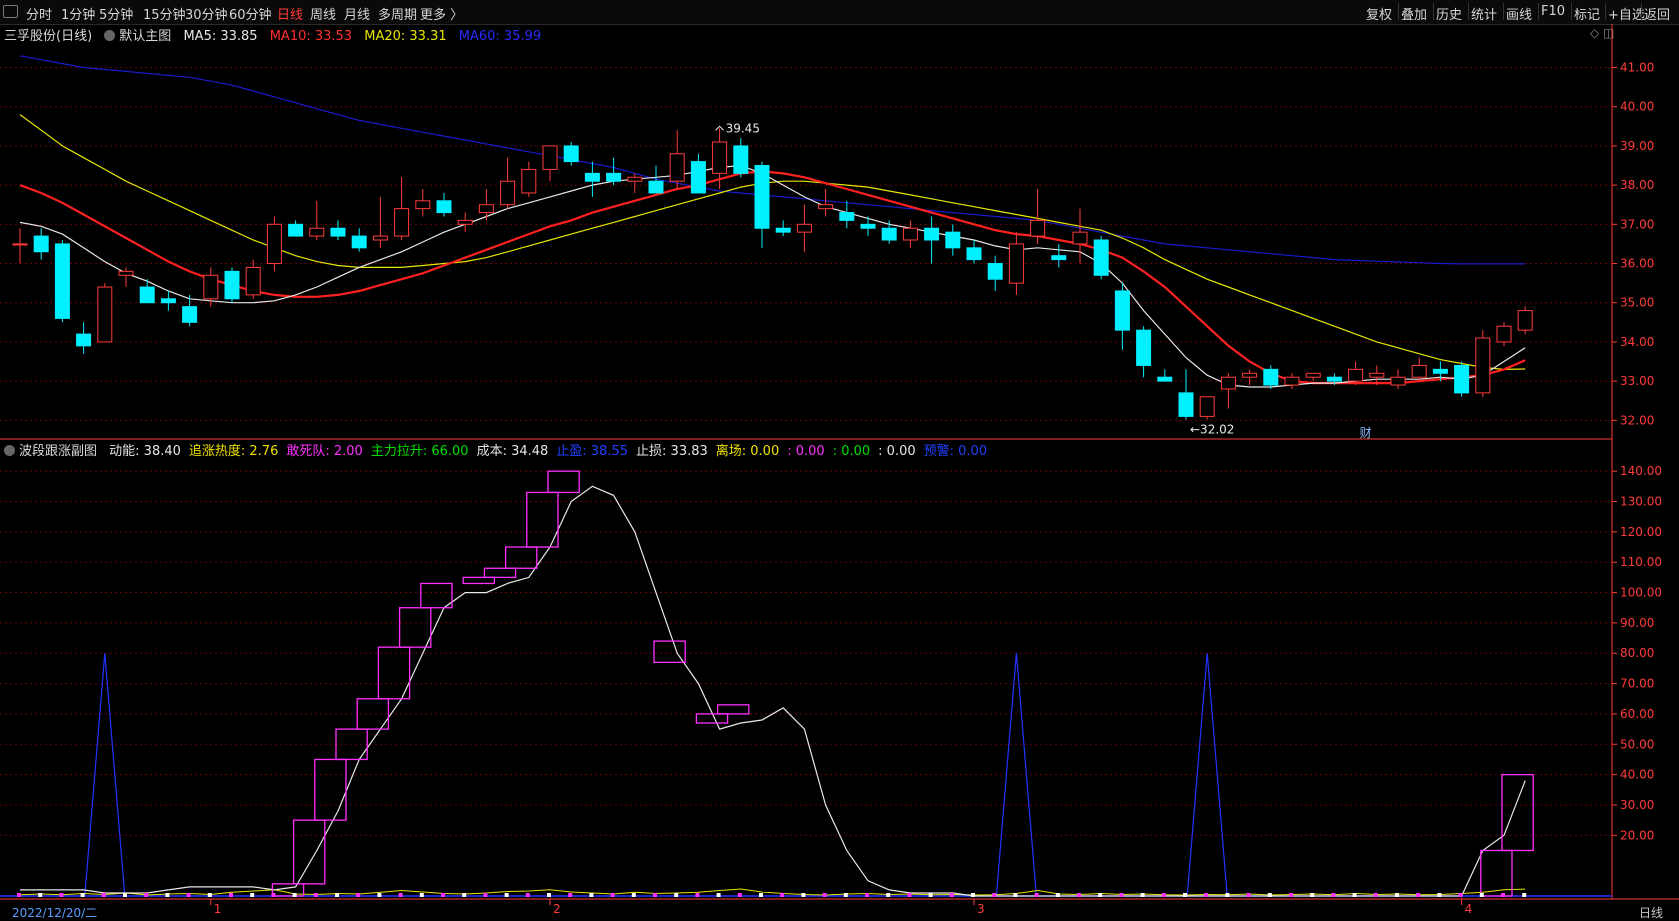 Image resolution: width=1679 pixels, height=921 pixels. What do you see at coordinates (1637, 342) in the screenshot?
I see `price-tick-label: 34.00` at bounding box center [1637, 342].